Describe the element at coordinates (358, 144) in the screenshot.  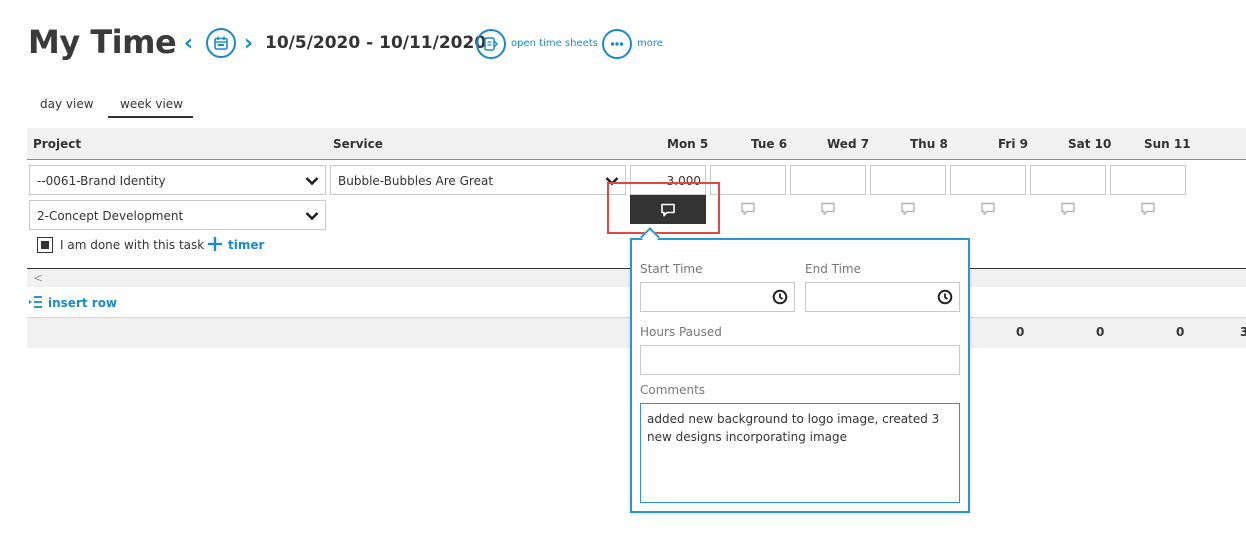
I see `column-header-service: Service` at that location.